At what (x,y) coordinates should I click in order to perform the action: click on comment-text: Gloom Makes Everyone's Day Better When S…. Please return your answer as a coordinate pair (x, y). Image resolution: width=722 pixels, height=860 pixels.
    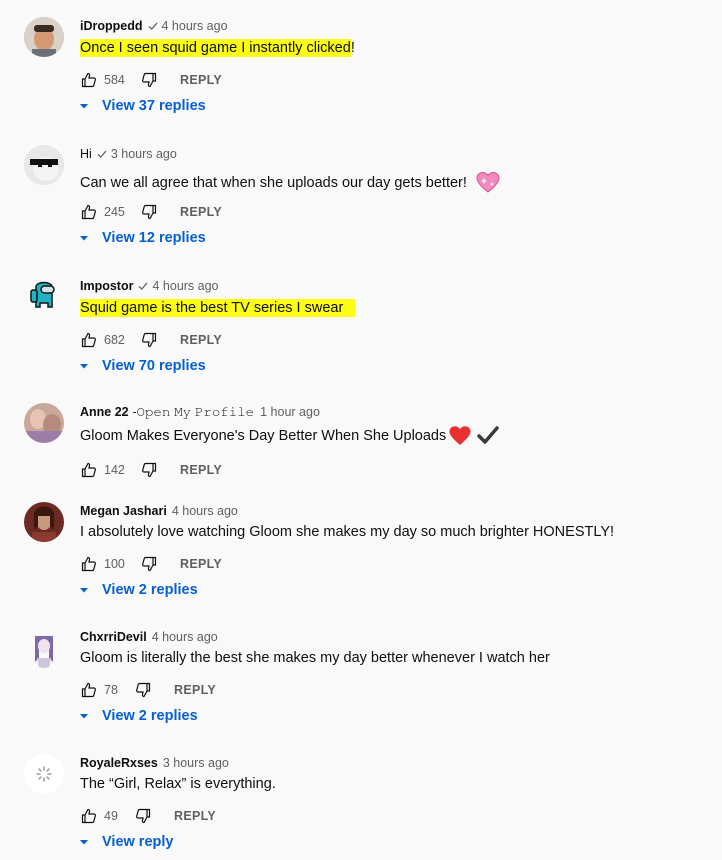
    Looking at the image, I should click on (290, 436).